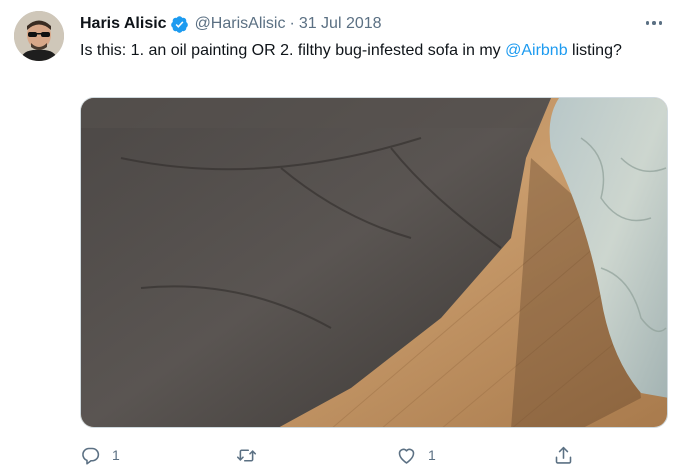 This screenshot has width=680, height=475. What do you see at coordinates (594, 50) in the screenshot?
I see `tweet-text-part-2: listing?` at bounding box center [594, 50].